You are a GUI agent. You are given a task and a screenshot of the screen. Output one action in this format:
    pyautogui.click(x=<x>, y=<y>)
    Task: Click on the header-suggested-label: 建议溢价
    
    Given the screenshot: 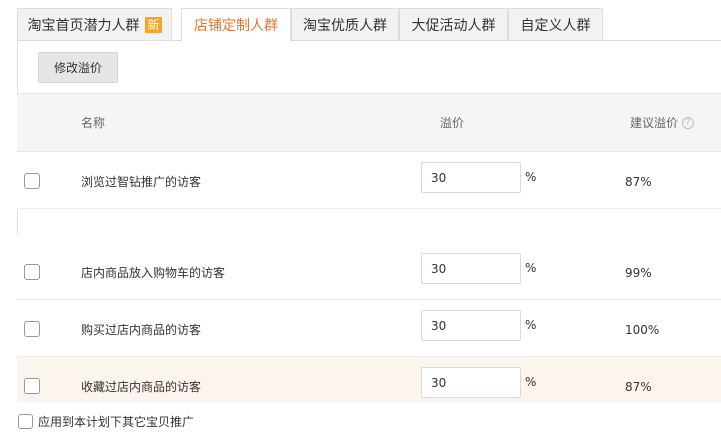 What is the action you would take?
    pyautogui.click(x=654, y=123)
    